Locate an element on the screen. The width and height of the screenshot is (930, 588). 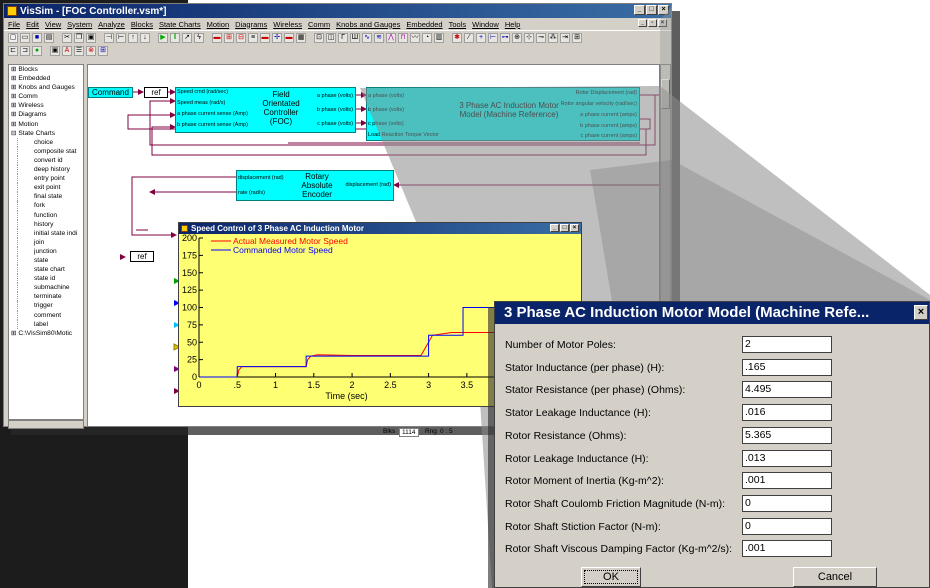
split-icon: ⊹ is located at coordinates (529, 37).